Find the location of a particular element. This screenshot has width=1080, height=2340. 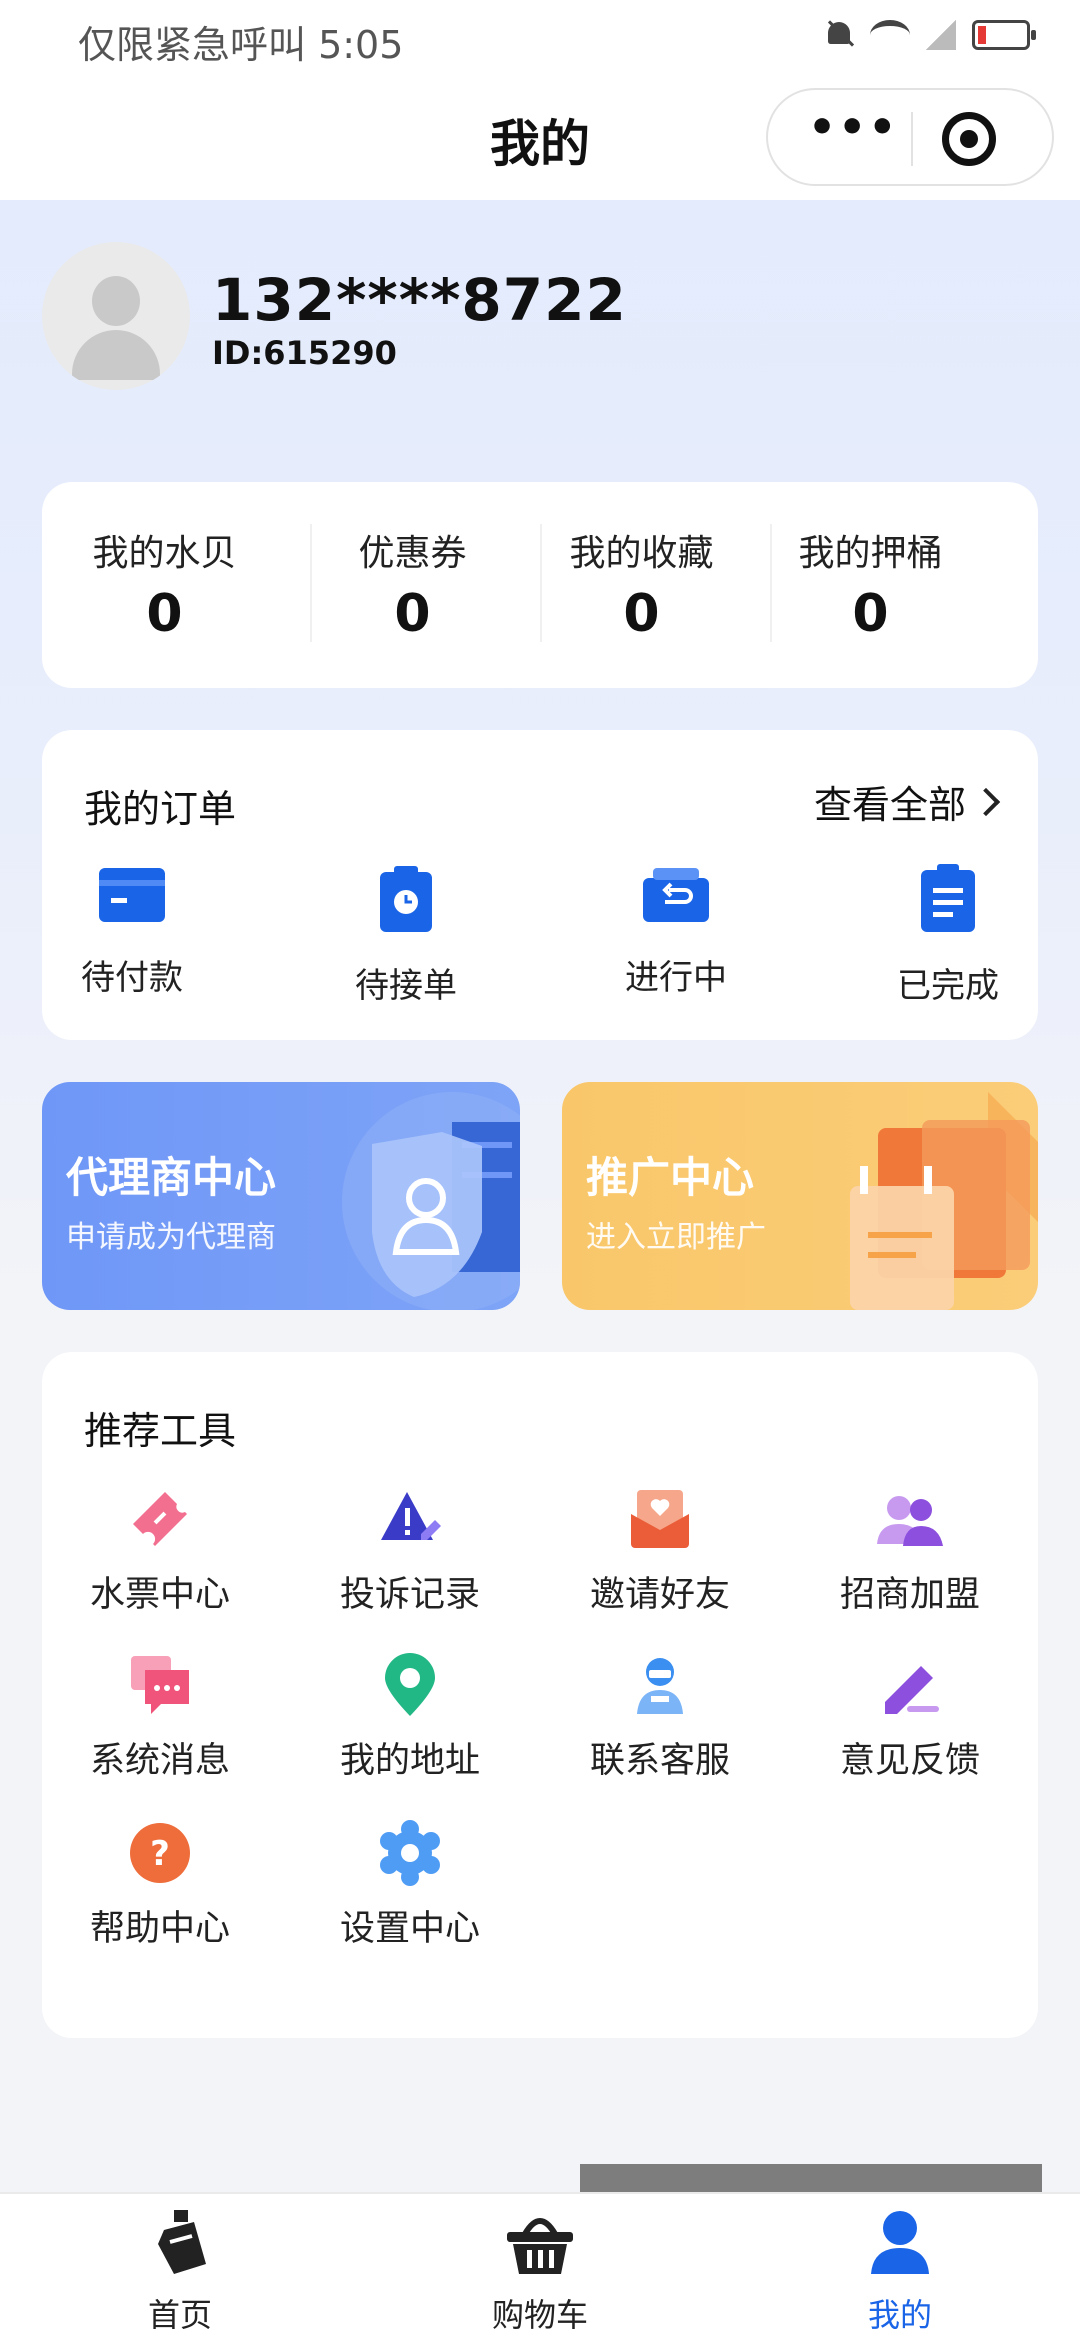

tool-label: 设置中心 is located at coordinates (409, 1929).